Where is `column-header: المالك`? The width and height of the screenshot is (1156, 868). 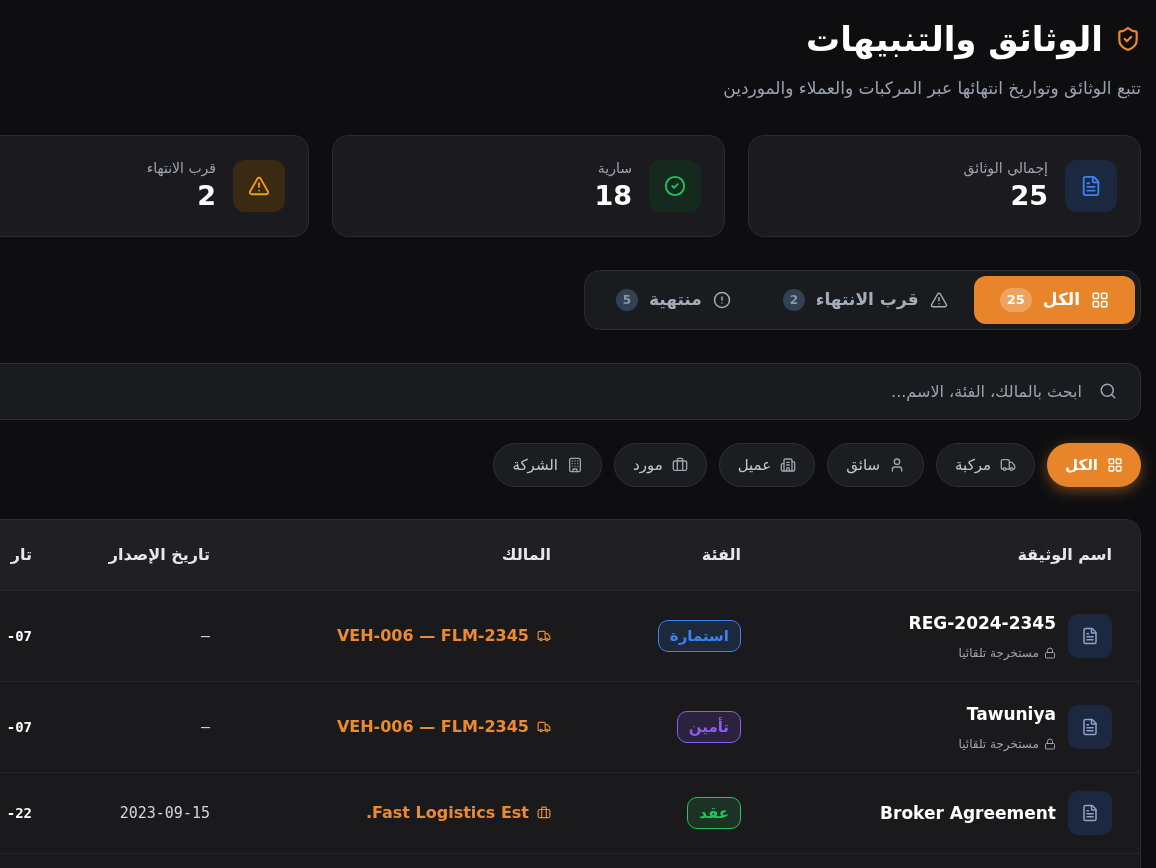
column-header: المالك is located at coordinates (526, 554).